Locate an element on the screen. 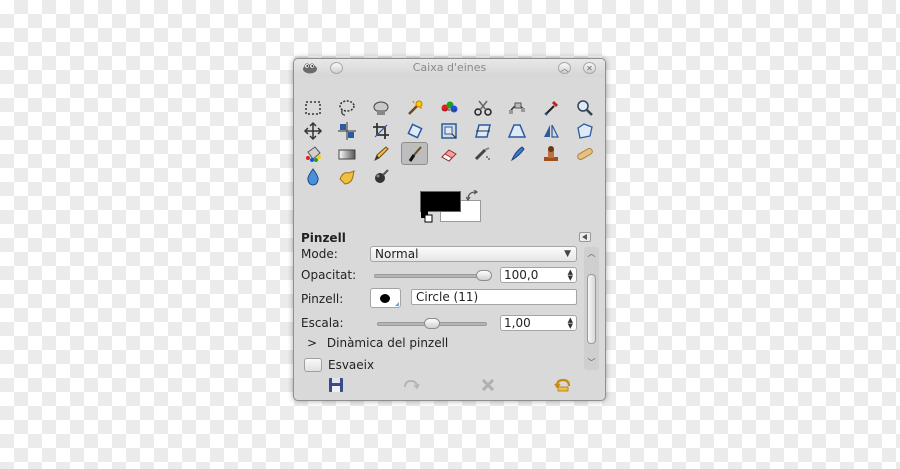 The width and height of the screenshot is (900, 469). zoom-tool is located at coordinates (584, 107).